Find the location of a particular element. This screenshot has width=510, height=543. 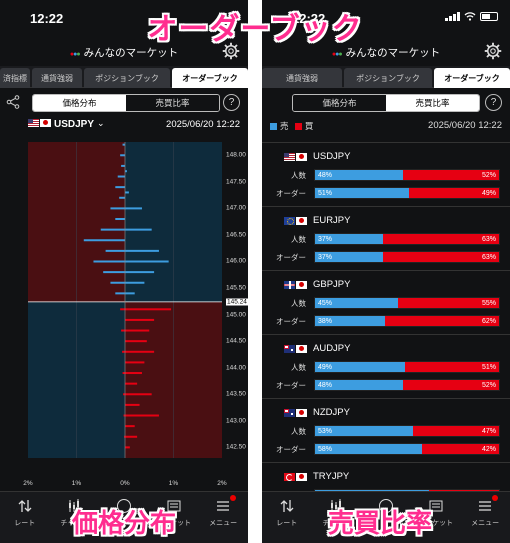

buy-ratio: 53% is located at coordinates (364, 431).